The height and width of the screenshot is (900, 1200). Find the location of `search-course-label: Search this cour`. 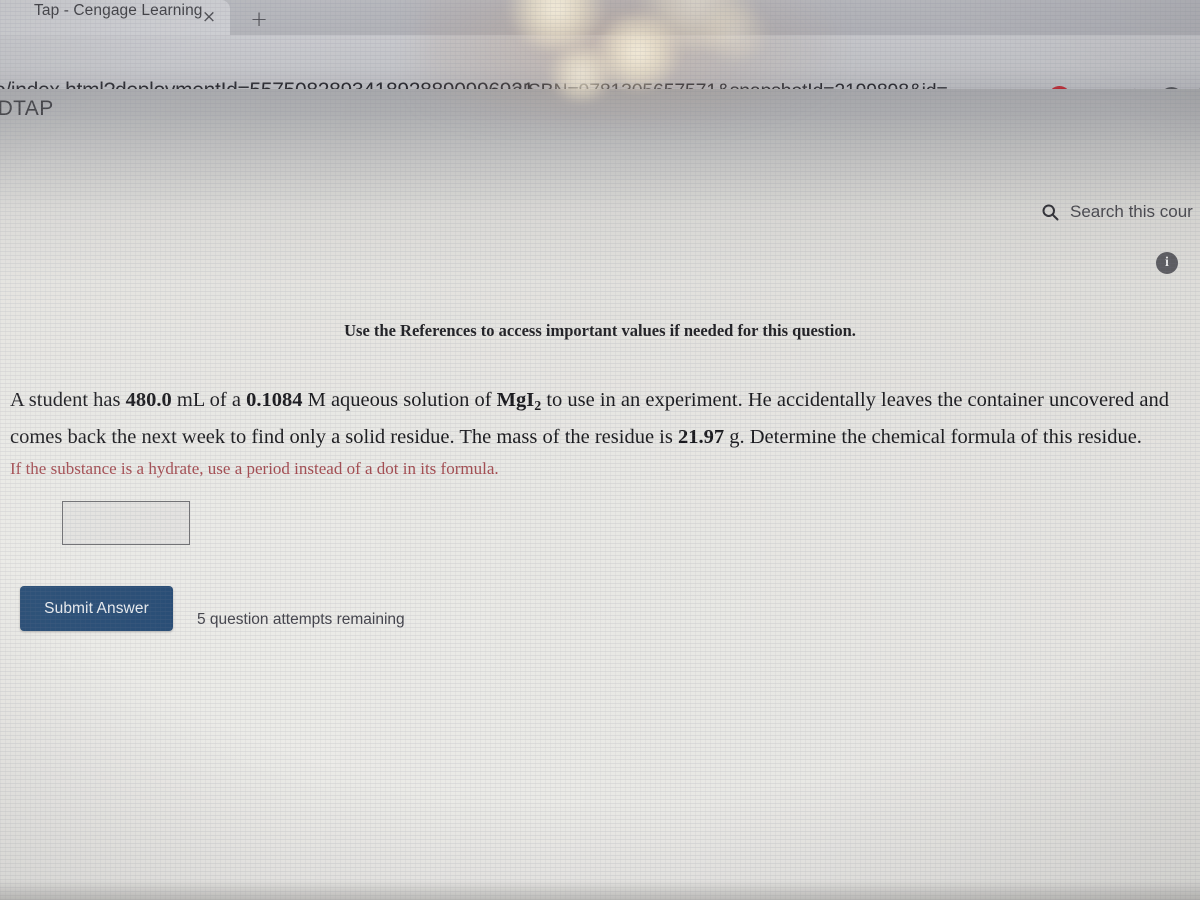

search-course-label: Search this cour is located at coordinates (1131, 211).